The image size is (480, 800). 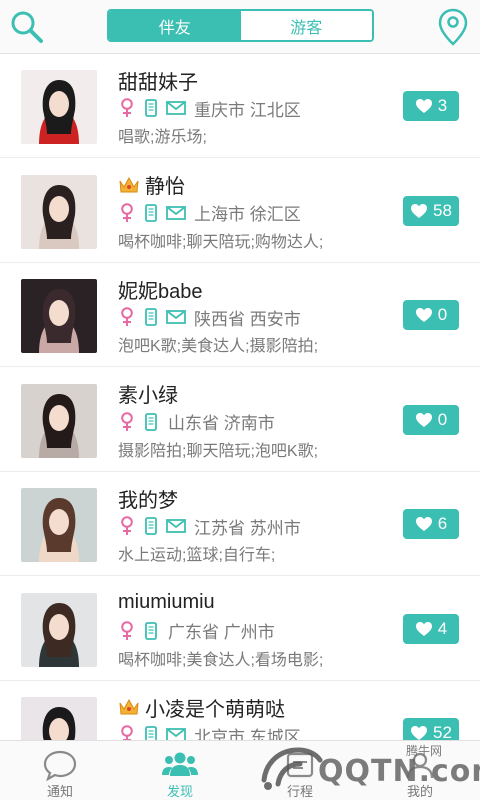 What do you see at coordinates (442, 731) in the screenshot?
I see `like-count: 52` at bounding box center [442, 731].